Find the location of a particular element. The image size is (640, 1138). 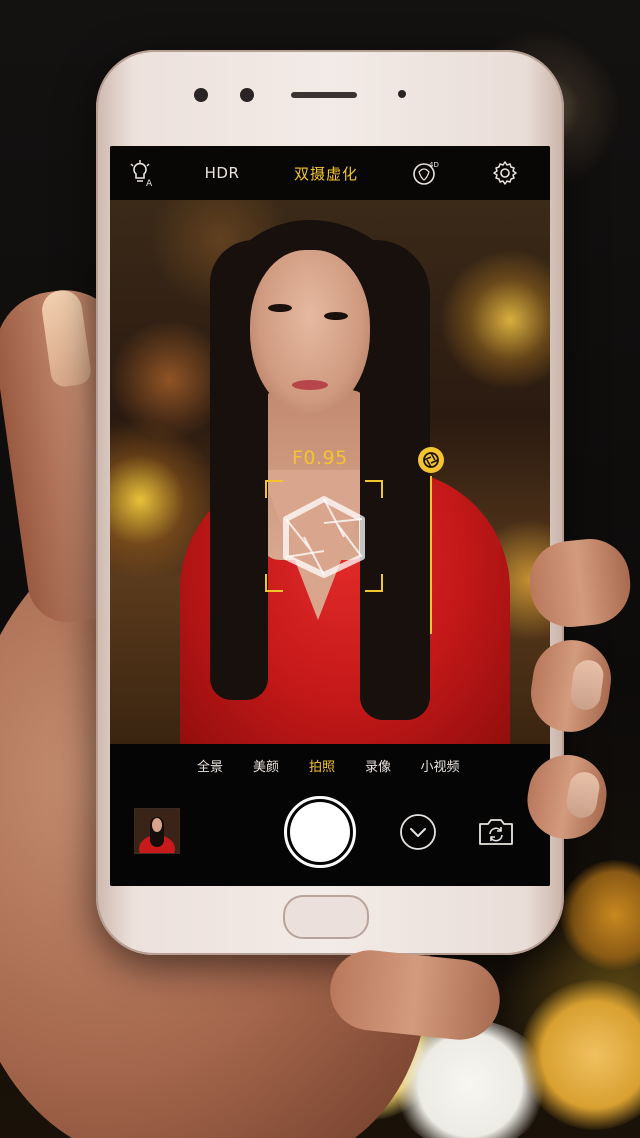

aperture-icon is located at coordinates (431, 460).